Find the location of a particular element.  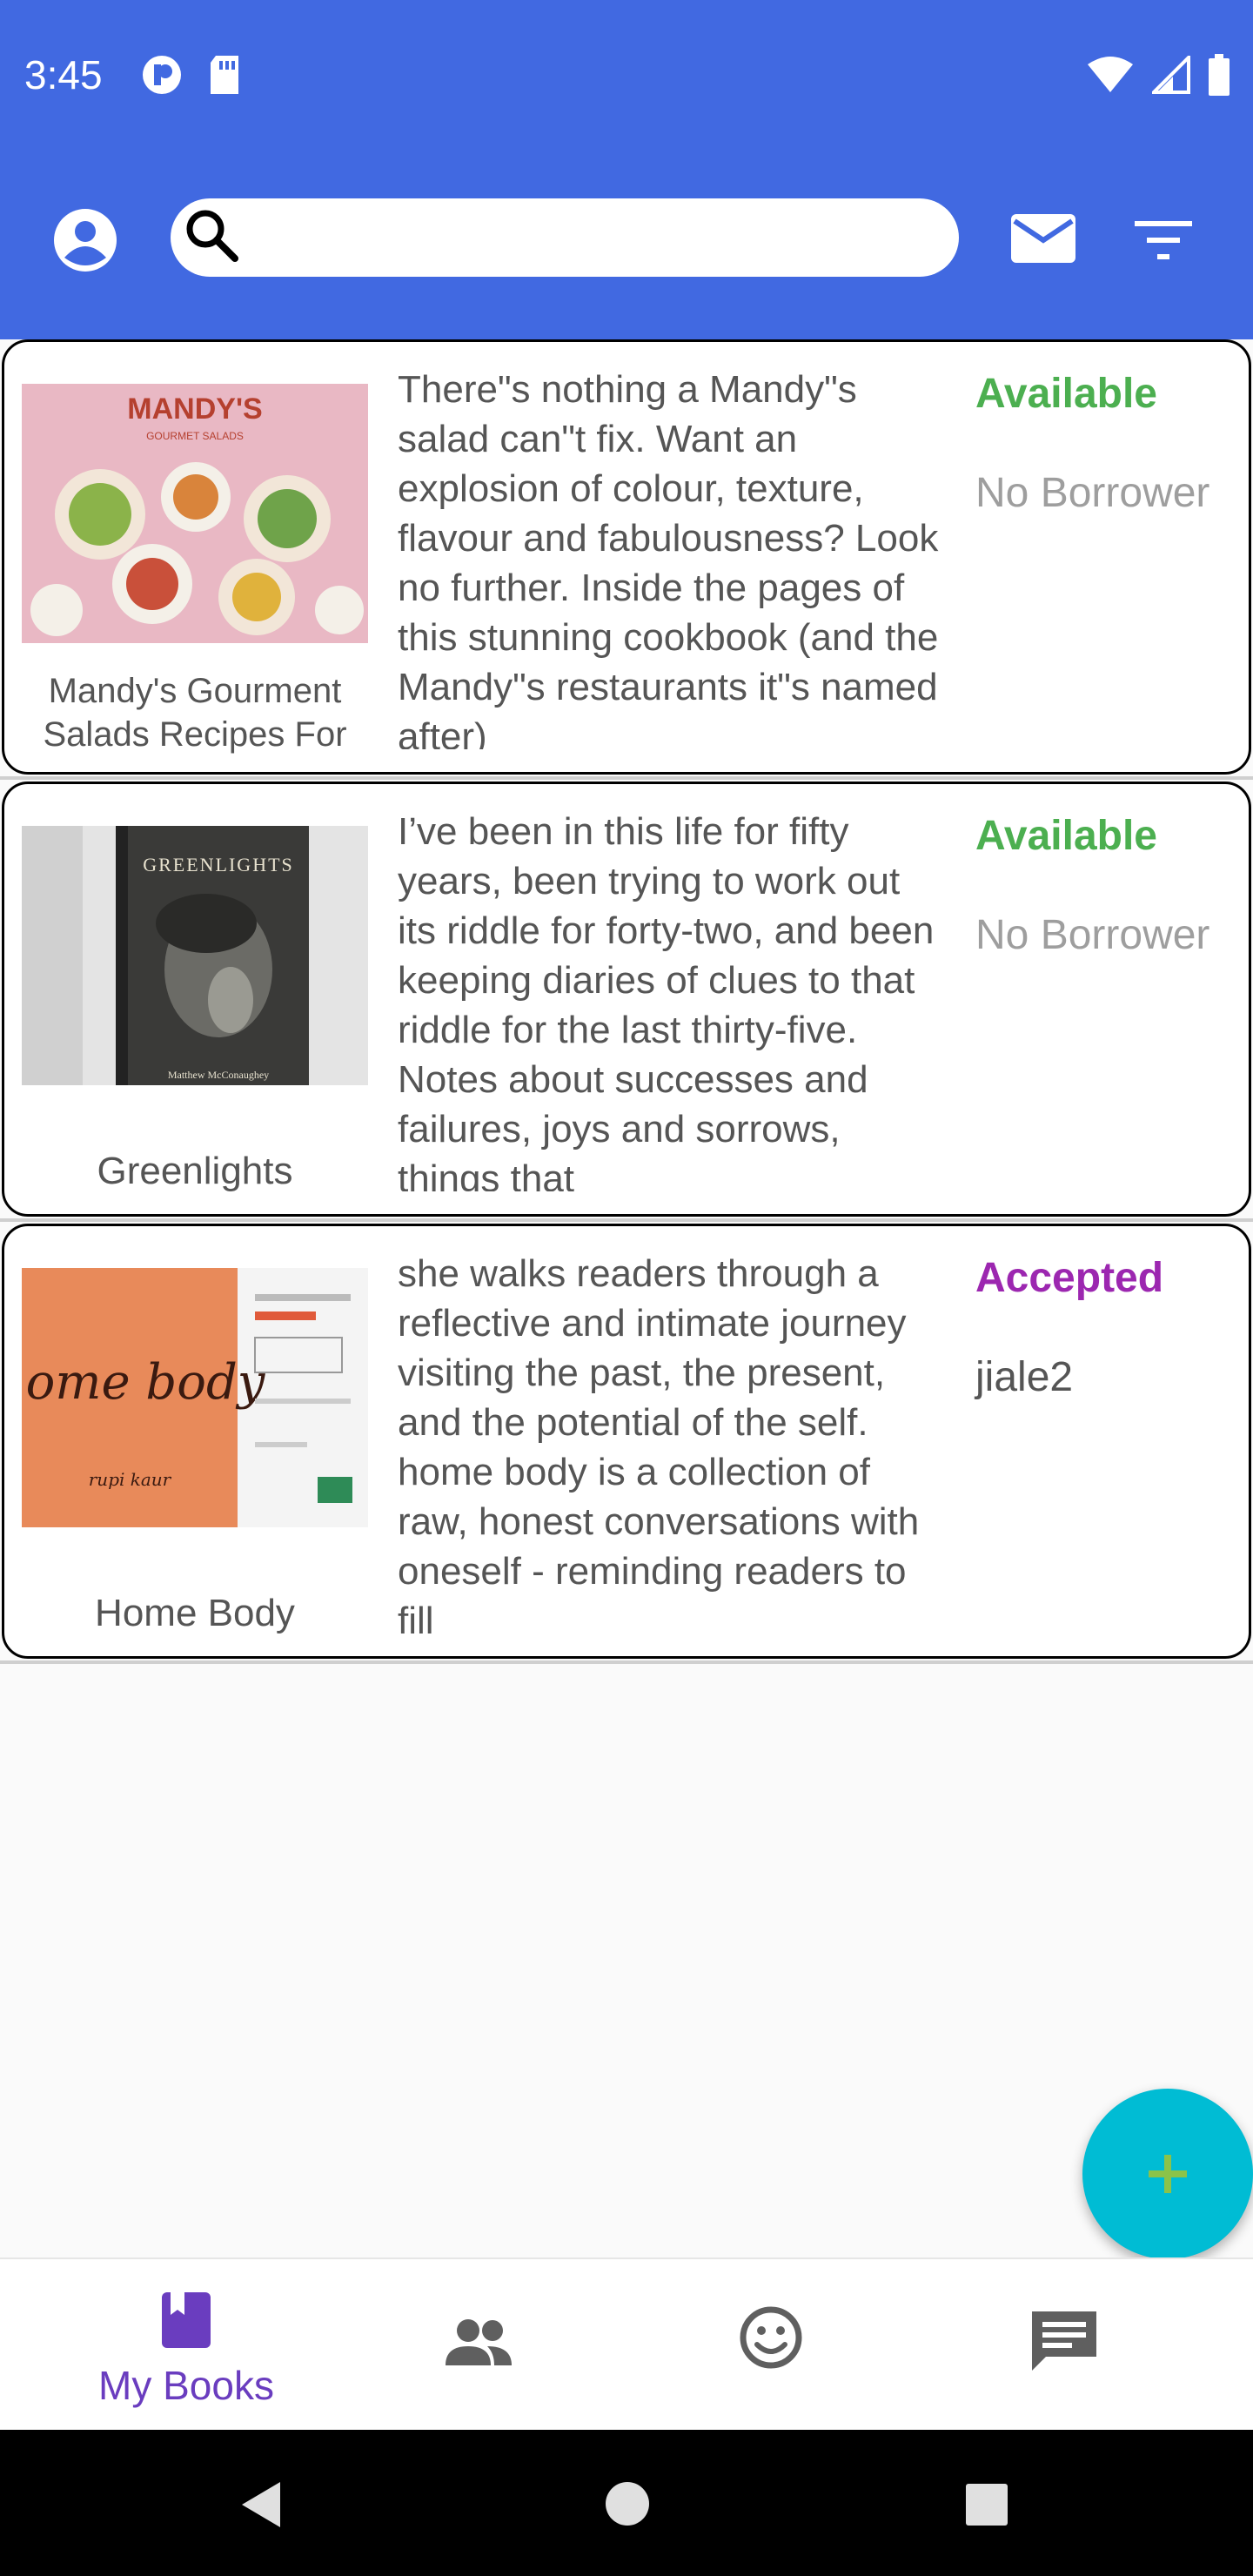

cover-subtitle-text: rupi kaur is located at coordinates (130, 1479).